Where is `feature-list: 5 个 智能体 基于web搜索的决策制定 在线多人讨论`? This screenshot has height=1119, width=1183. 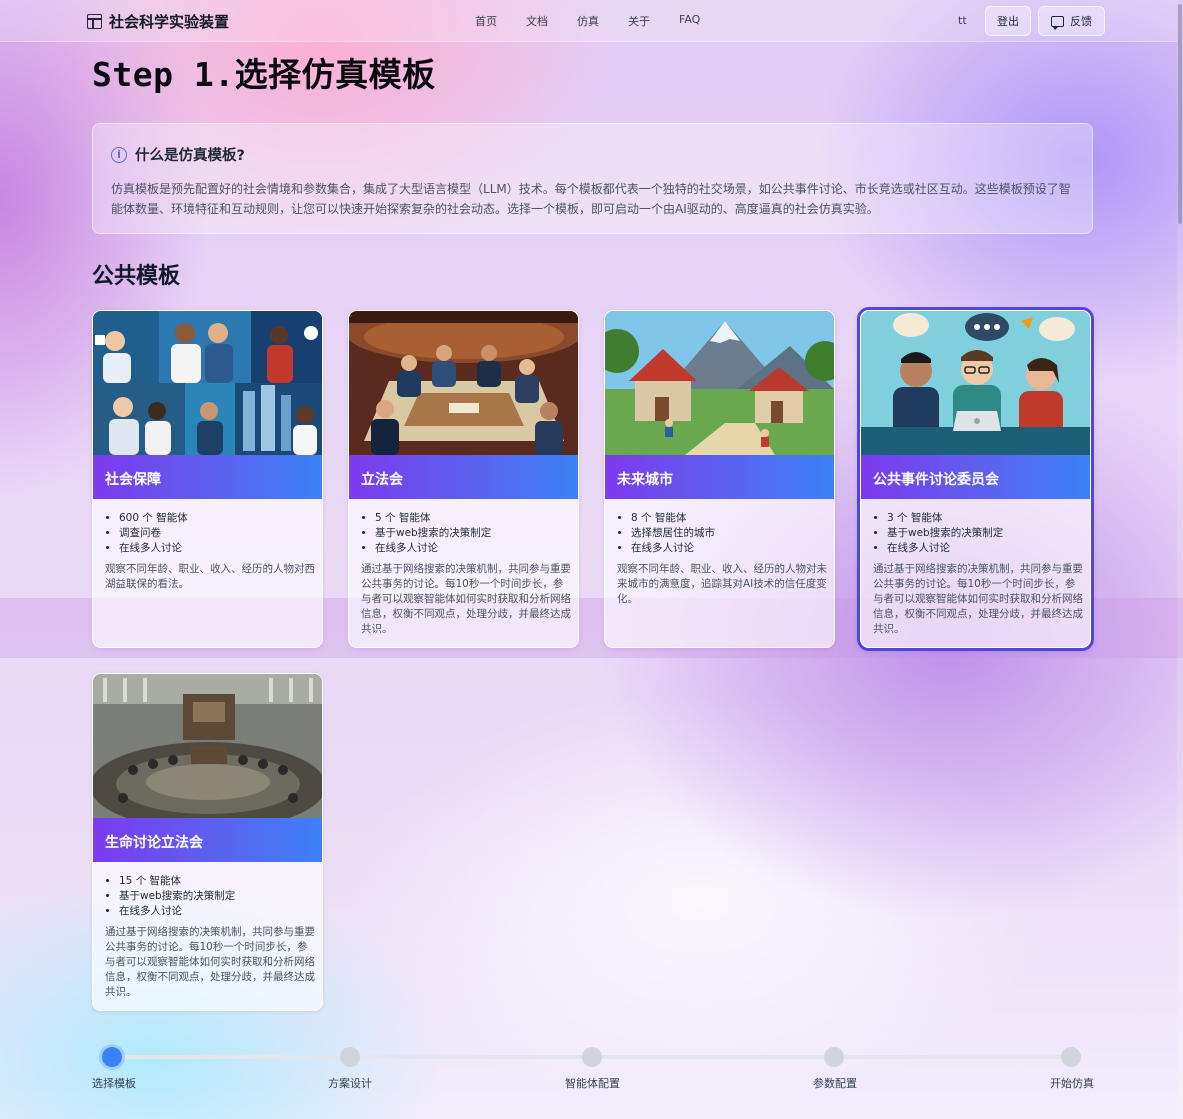
feature-list: 5 个 智能体 基于web搜索的决策制定 在线多人讨论 is located at coordinates (466, 533).